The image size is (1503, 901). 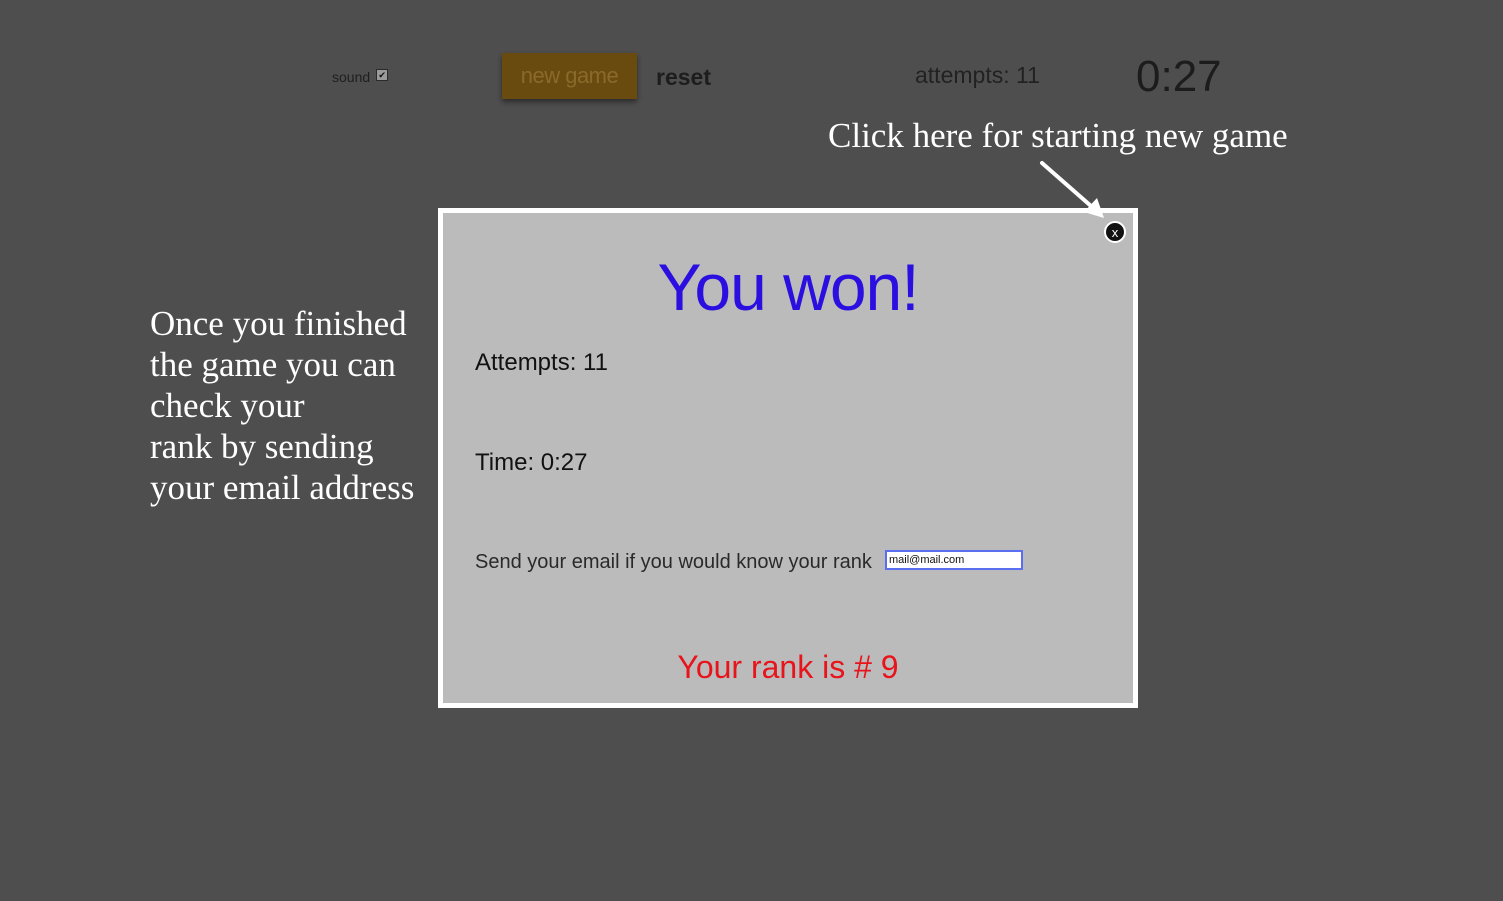 What do you see at coordinates (382, 75) in the screenshot?
I see `sound-checkbox: ✔` at bounding box center [382, 75].